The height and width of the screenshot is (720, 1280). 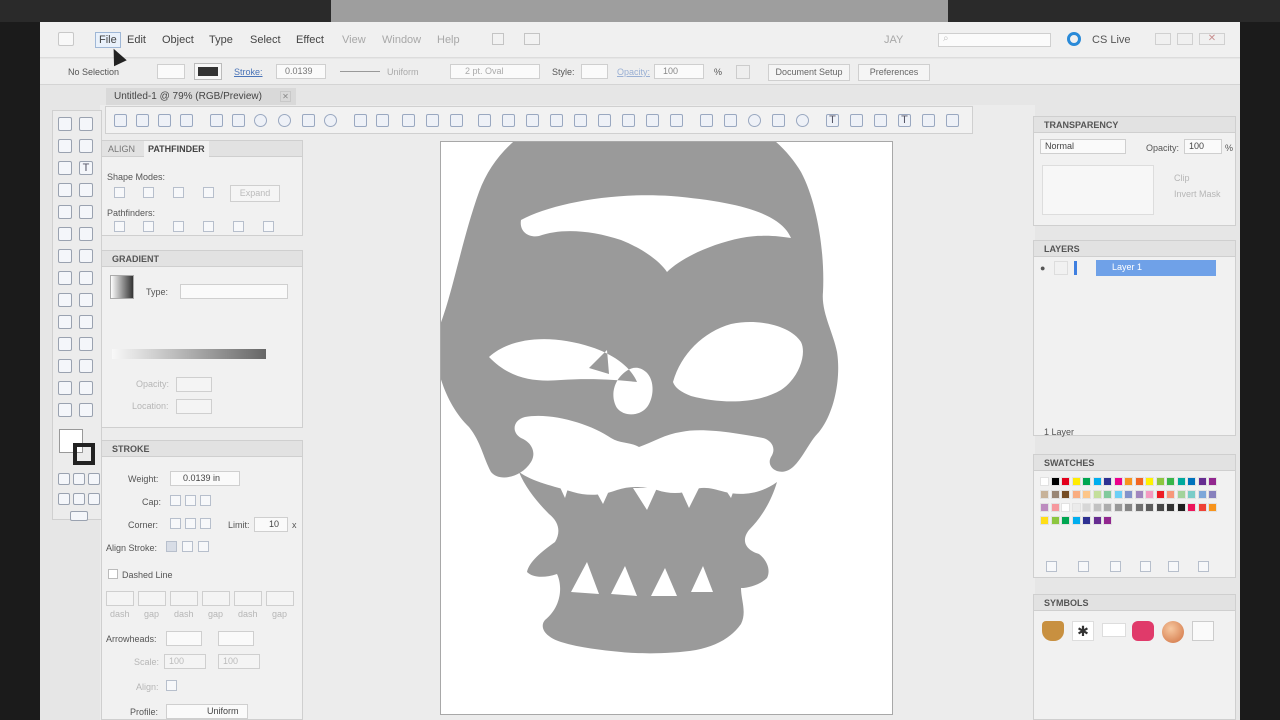 I want to click on minus-front-icon, so click(x=148, y=192).